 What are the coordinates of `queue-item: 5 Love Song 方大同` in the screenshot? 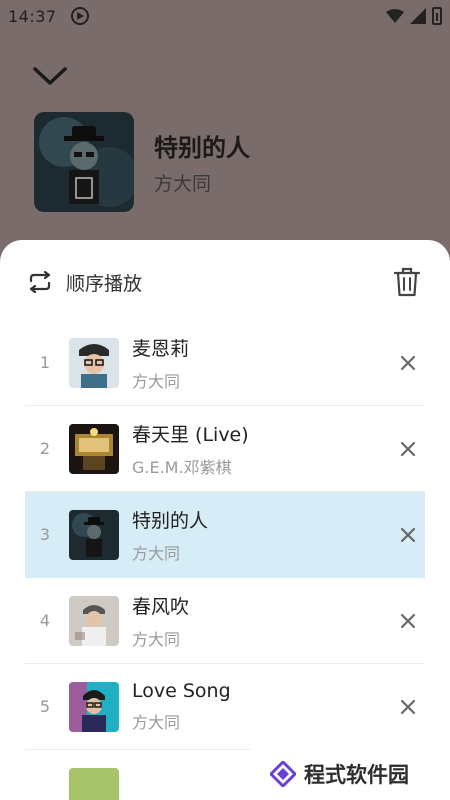 It's located at (225, 707).